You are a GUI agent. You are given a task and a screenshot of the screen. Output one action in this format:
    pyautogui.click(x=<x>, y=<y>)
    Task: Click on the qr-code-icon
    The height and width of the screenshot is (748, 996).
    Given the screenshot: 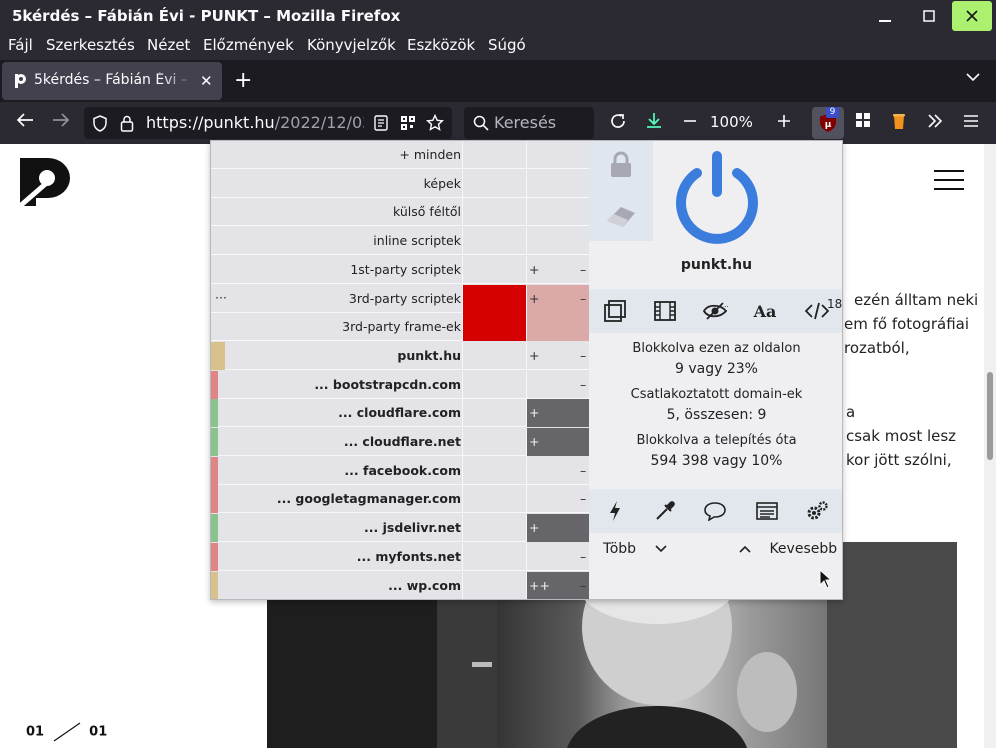 What is the action you would take?
    pyautogui.click(x=408, y=123)
    